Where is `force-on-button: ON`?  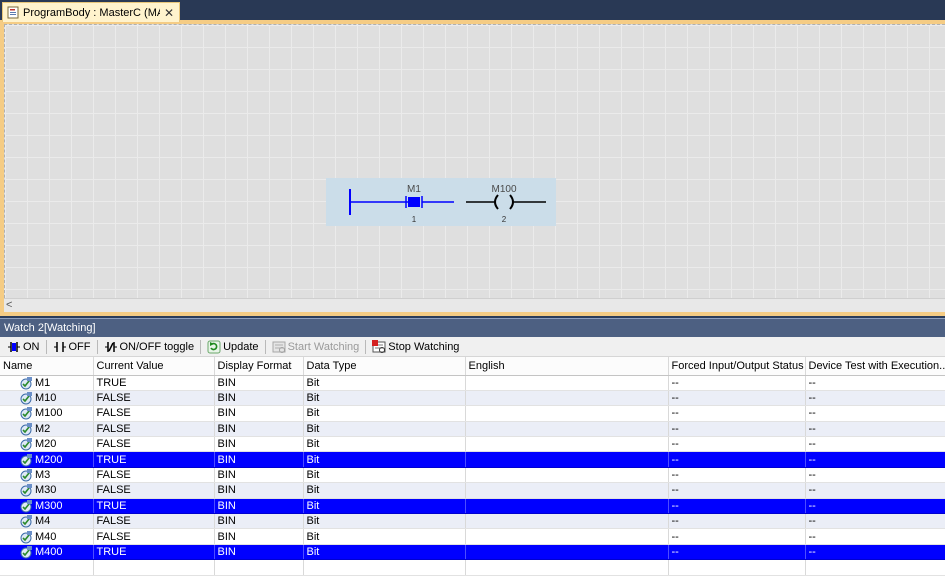
force-on-button: ON is located at coordinates (23, 347).